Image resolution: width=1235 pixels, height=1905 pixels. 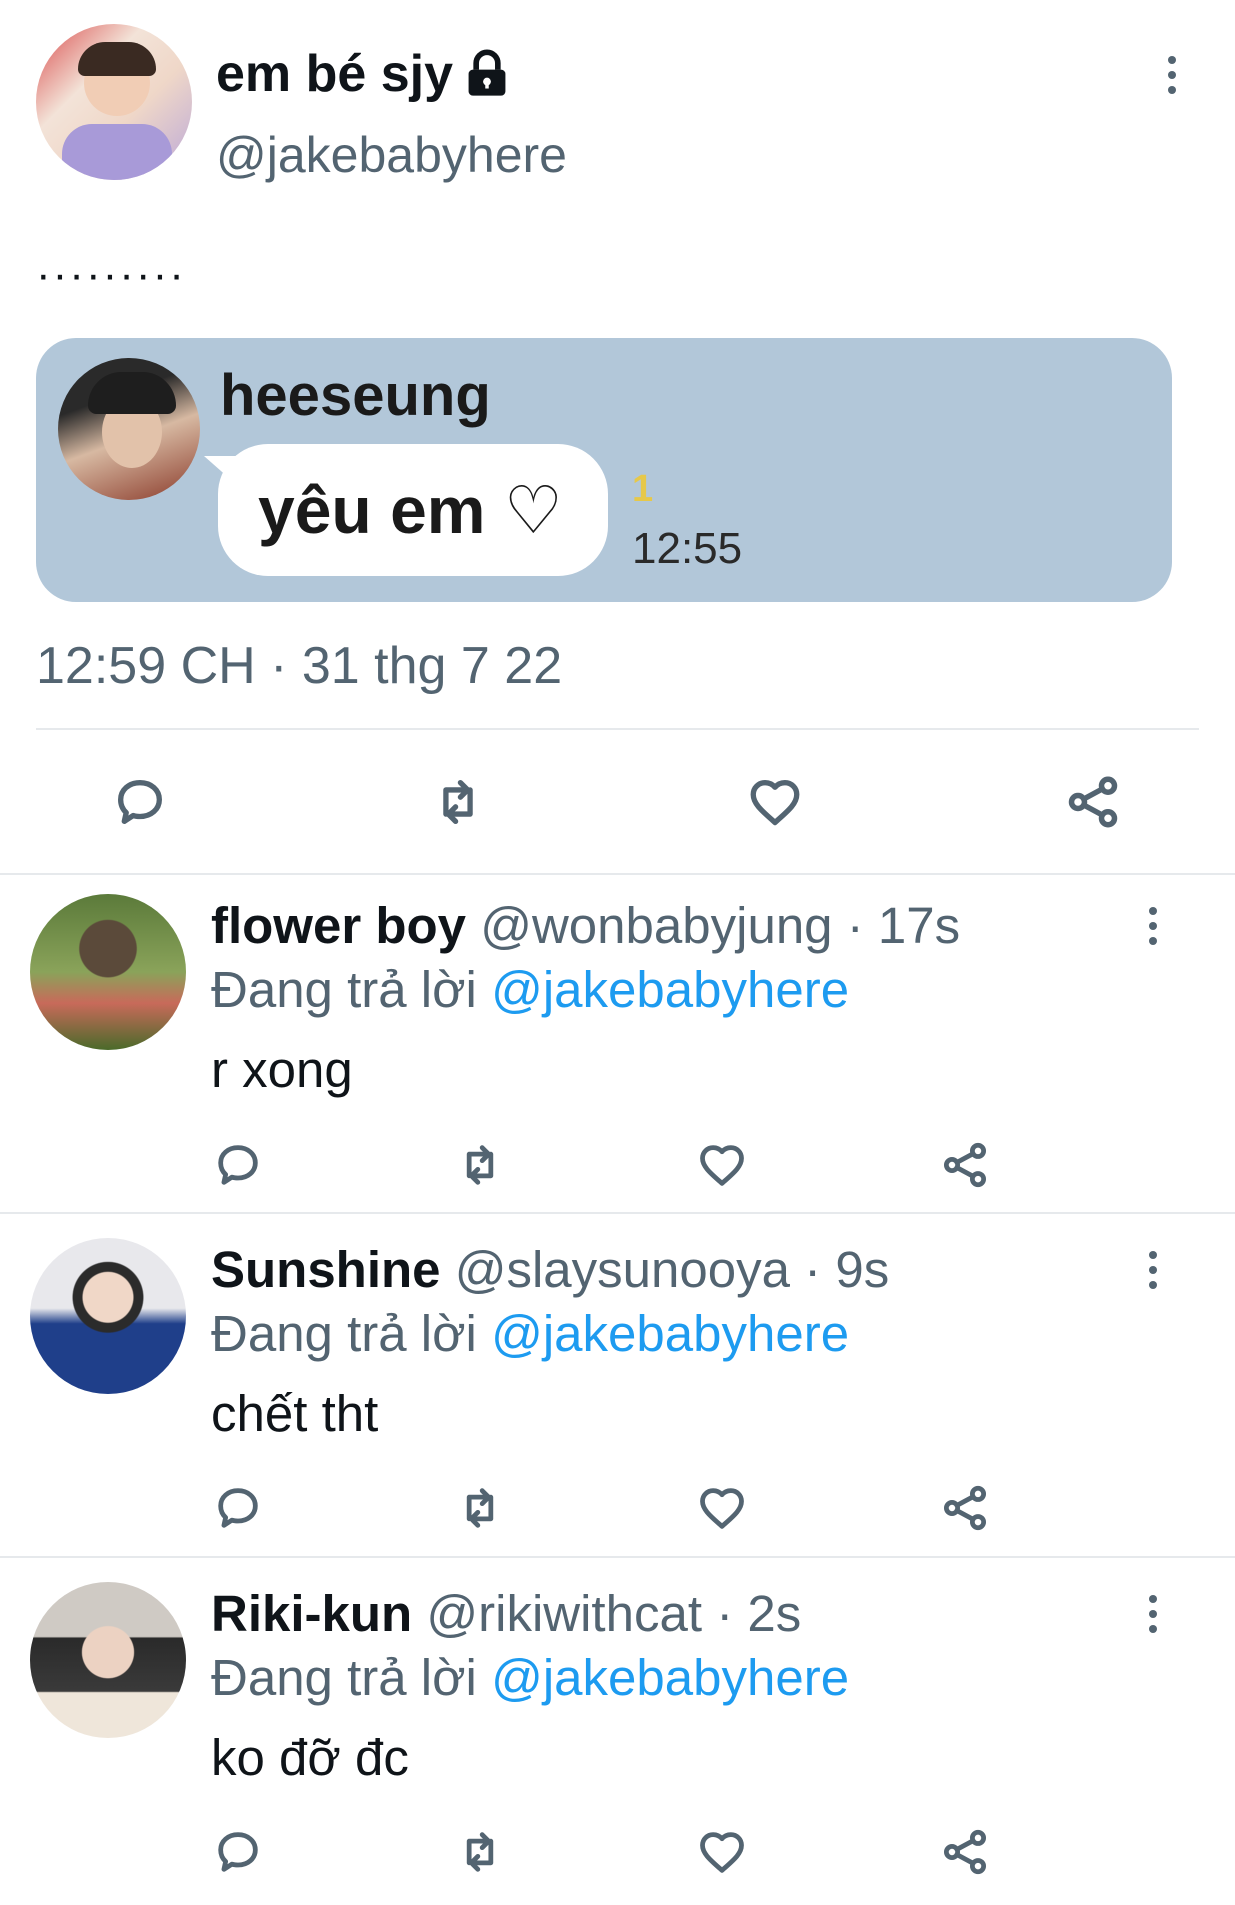 What do you see at coordinates (338, 925) in the screenshot?
I see `reply-display-name: flower boy` at bounding box center [338, 925].